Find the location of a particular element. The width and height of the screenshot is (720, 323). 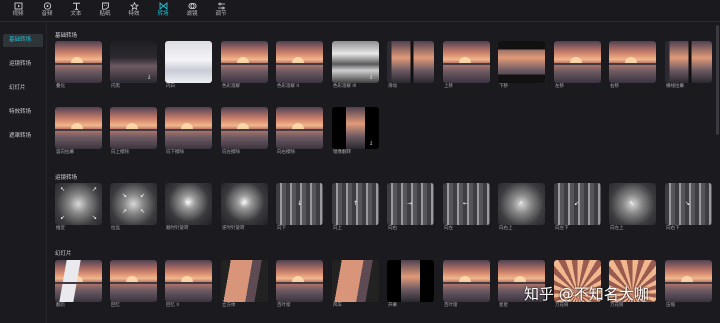

thumbnail: ↓ is located at coordinates (299, 204).